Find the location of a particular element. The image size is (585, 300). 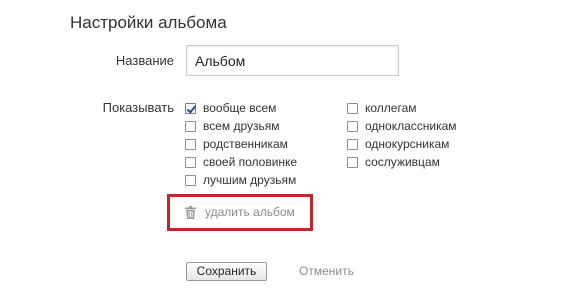

save-button: Сохранить is located at coordinates (226, 271).